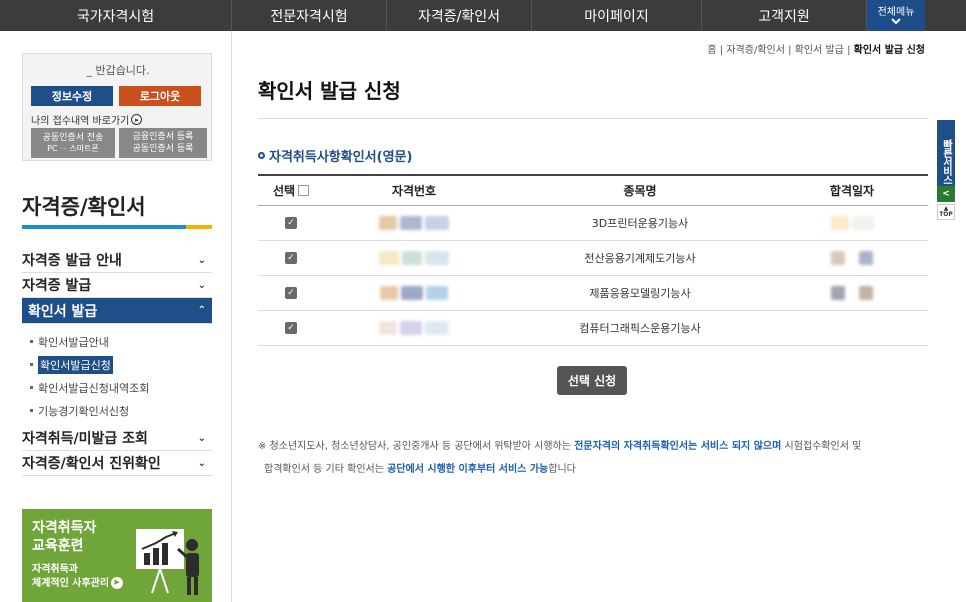 Image resolution: width=966 pixels, height=602 pixels. I want to click on breadcrumb: 홈 | 자격증/확인서 | 확인서 발급 | 확인서 발급 신청, so click(816, 50).